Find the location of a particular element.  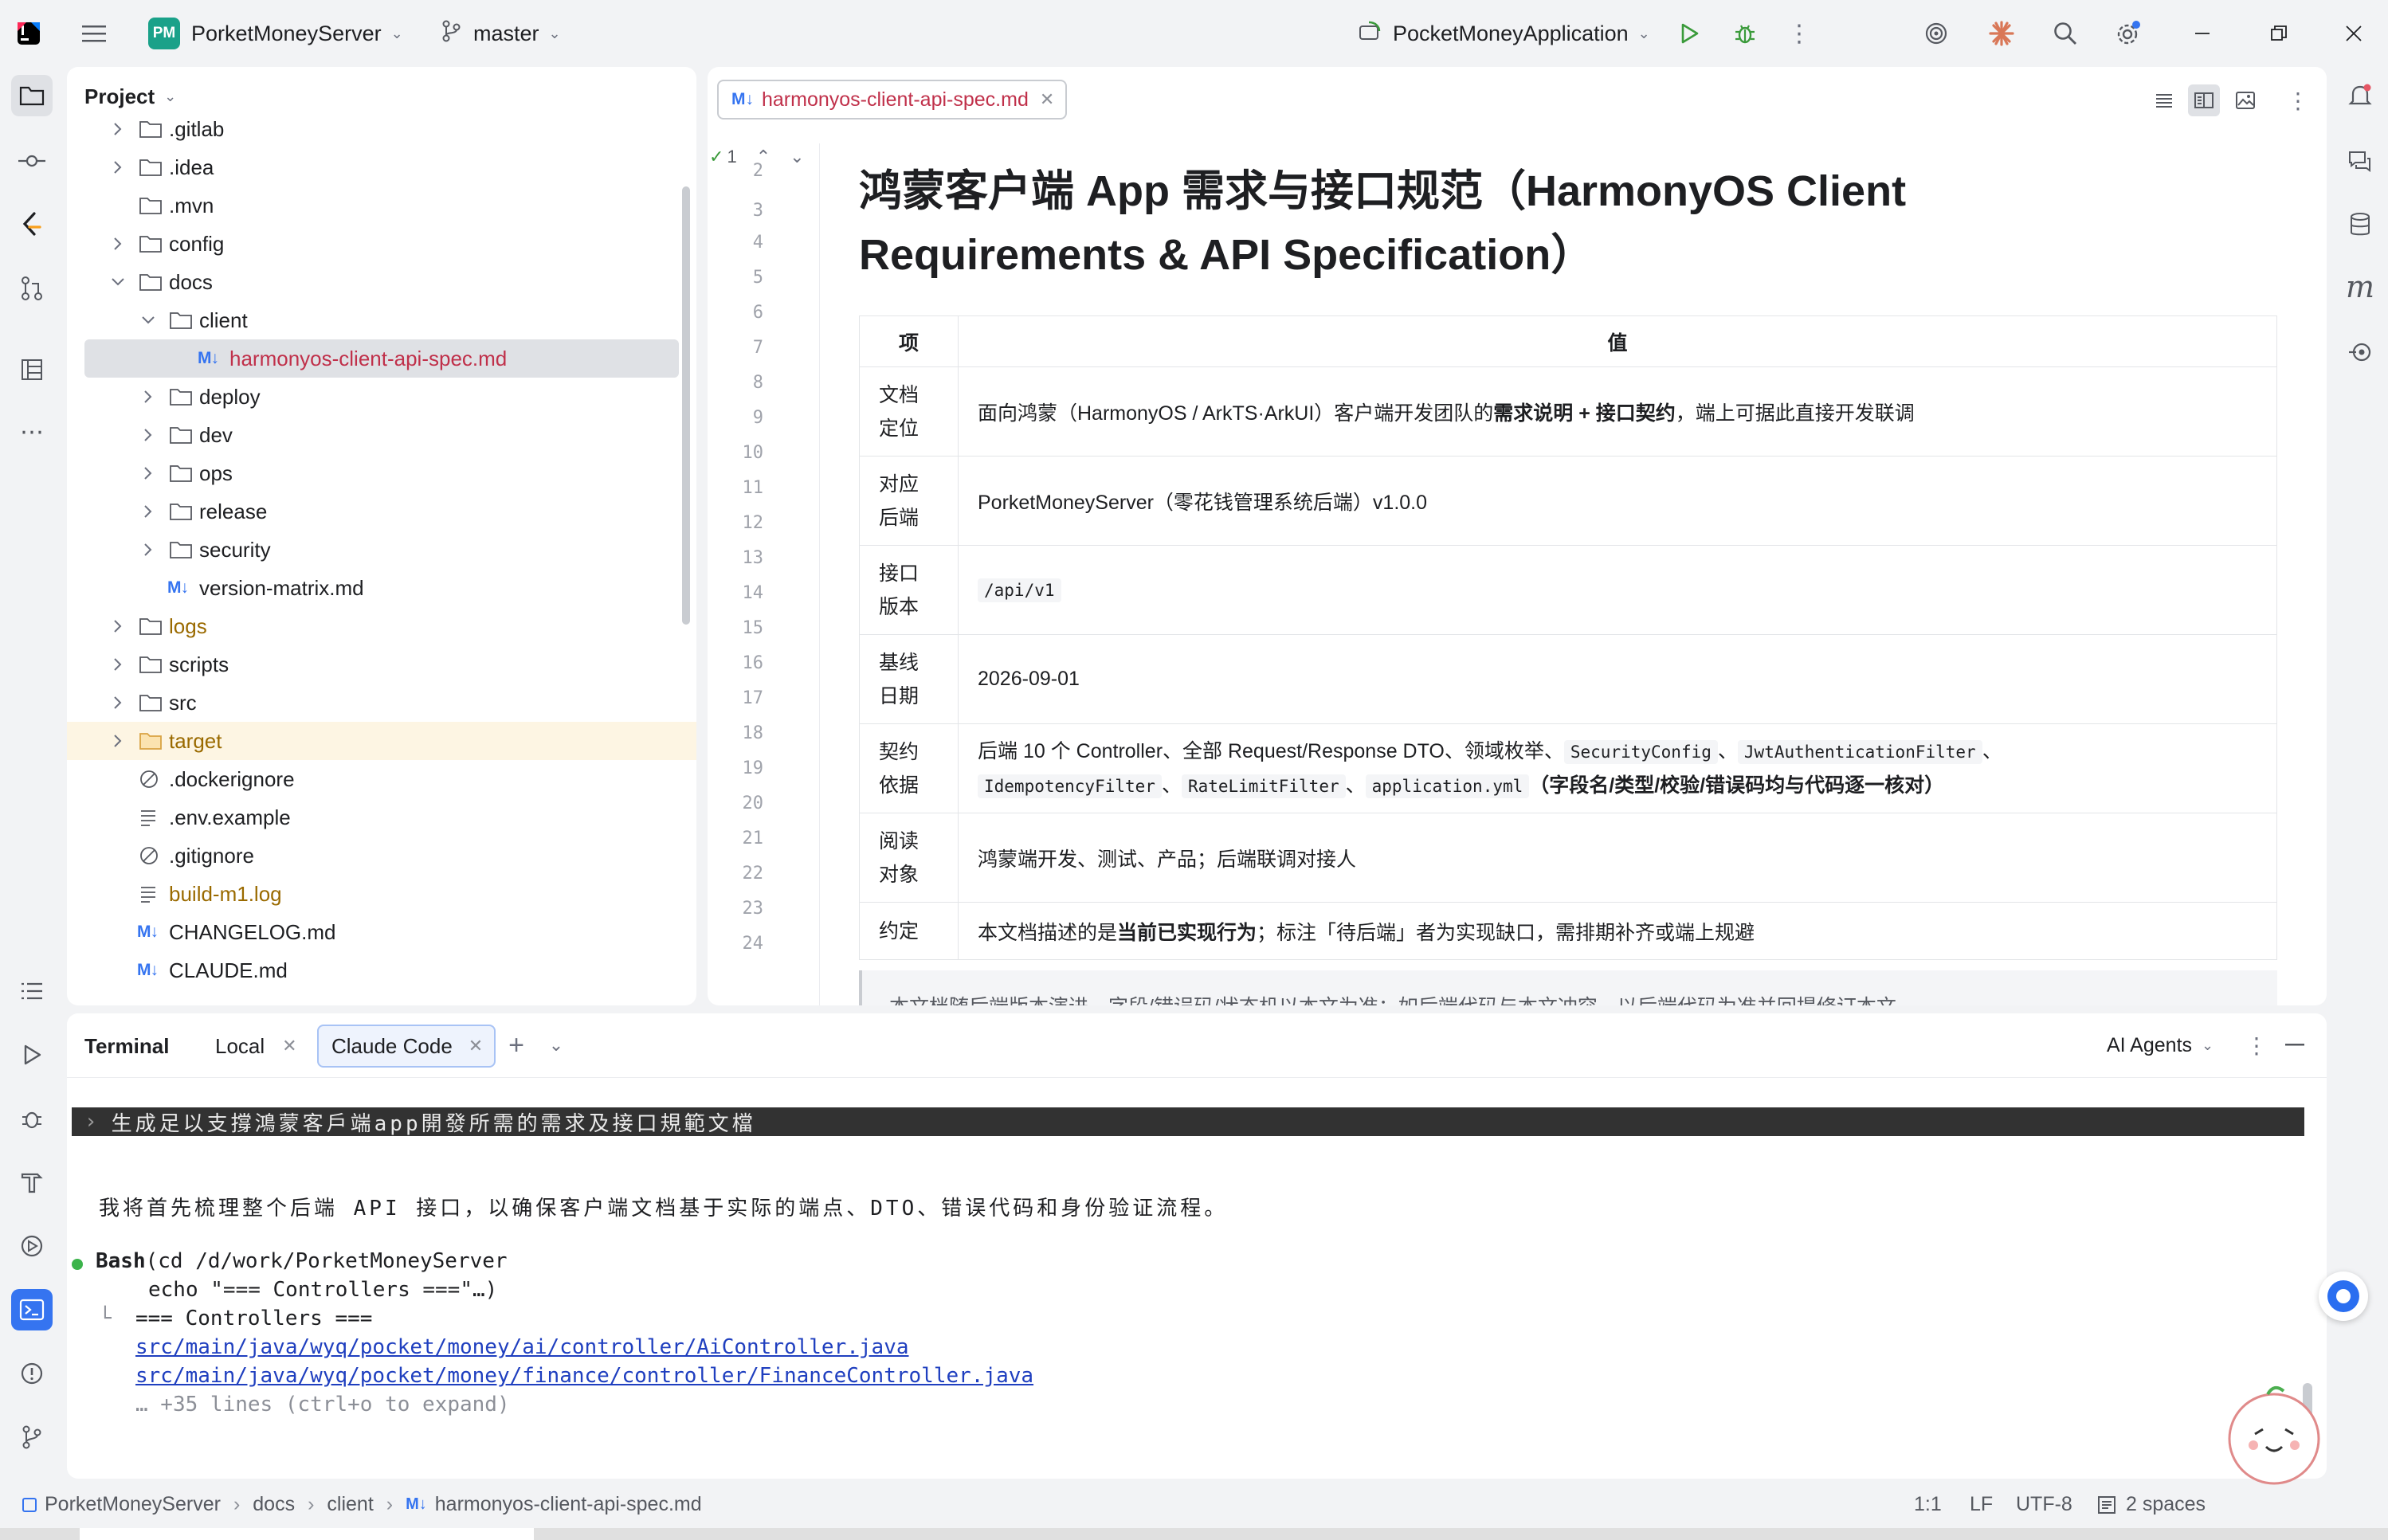

tree-item: config is located at coordinates (381, 244).